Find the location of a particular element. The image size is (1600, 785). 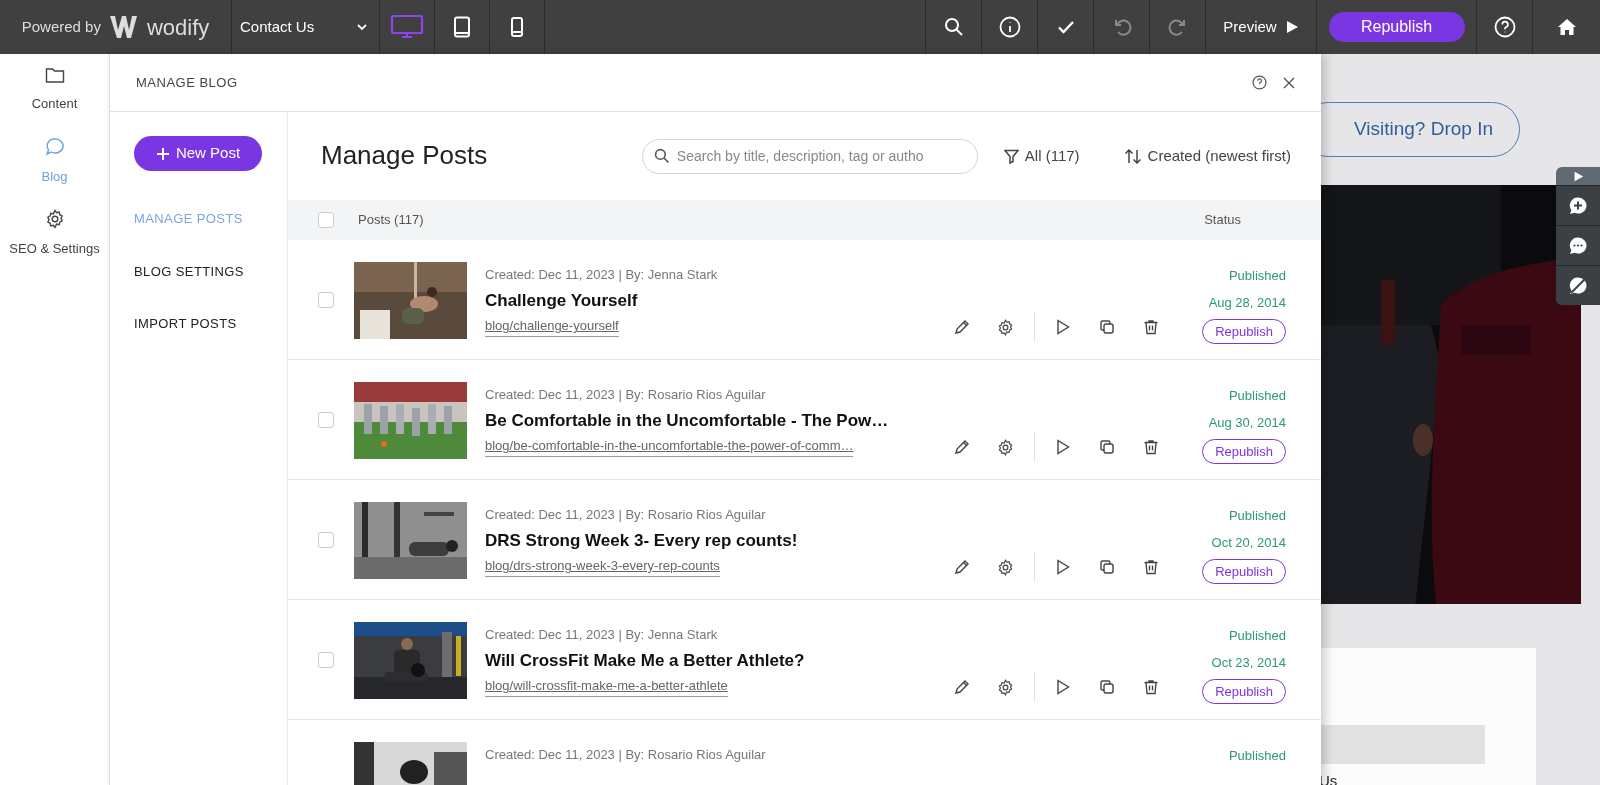

folder-icon is located at coordinates (54, 75).